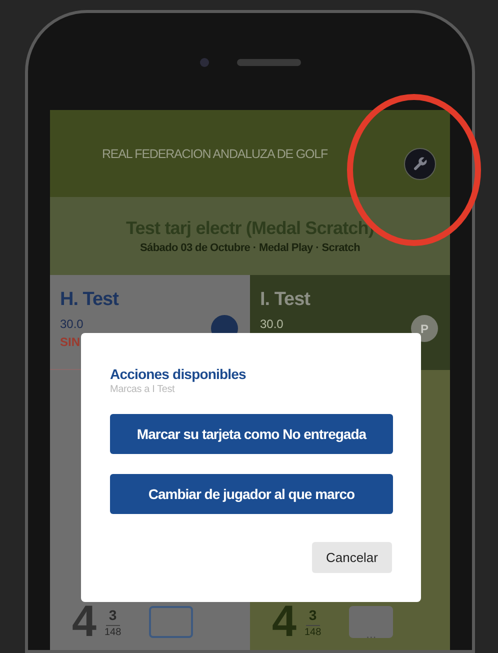 The height and width of the screenshot is (653, 498). What do you see at coordinates (286, 300) in the screenshot?
I see `player-name: I. Test` at bounding box center [286, 300].